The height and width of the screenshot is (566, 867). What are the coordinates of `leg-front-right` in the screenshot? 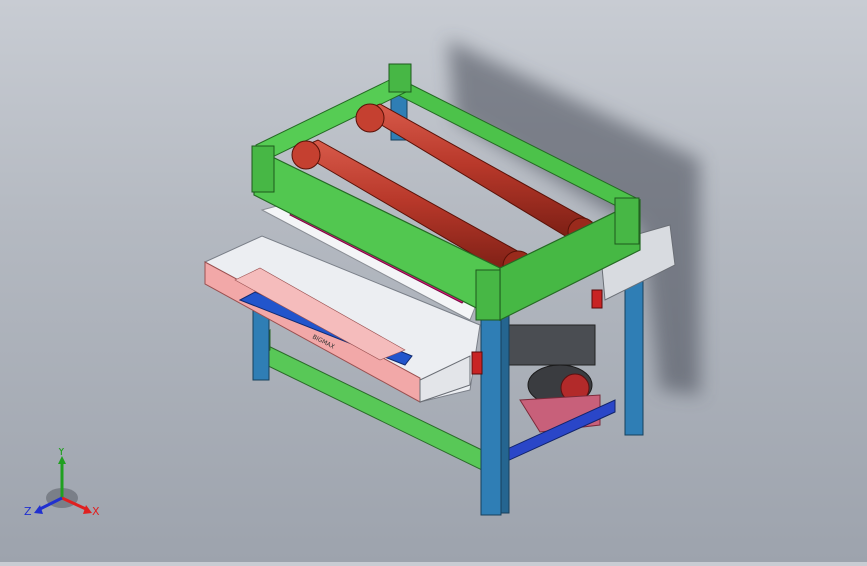 It's located at (491, 407).